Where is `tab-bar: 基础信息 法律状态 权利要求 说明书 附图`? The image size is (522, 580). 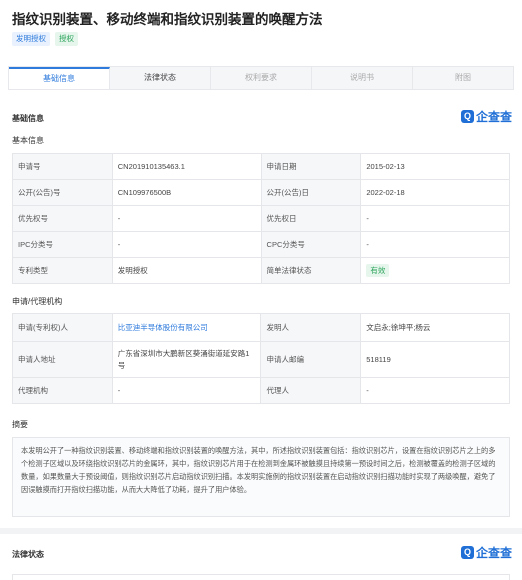
tab-bar: 基础信息 法律状态 权利要求 说明书 附图 is located at coordinates (261, 78).